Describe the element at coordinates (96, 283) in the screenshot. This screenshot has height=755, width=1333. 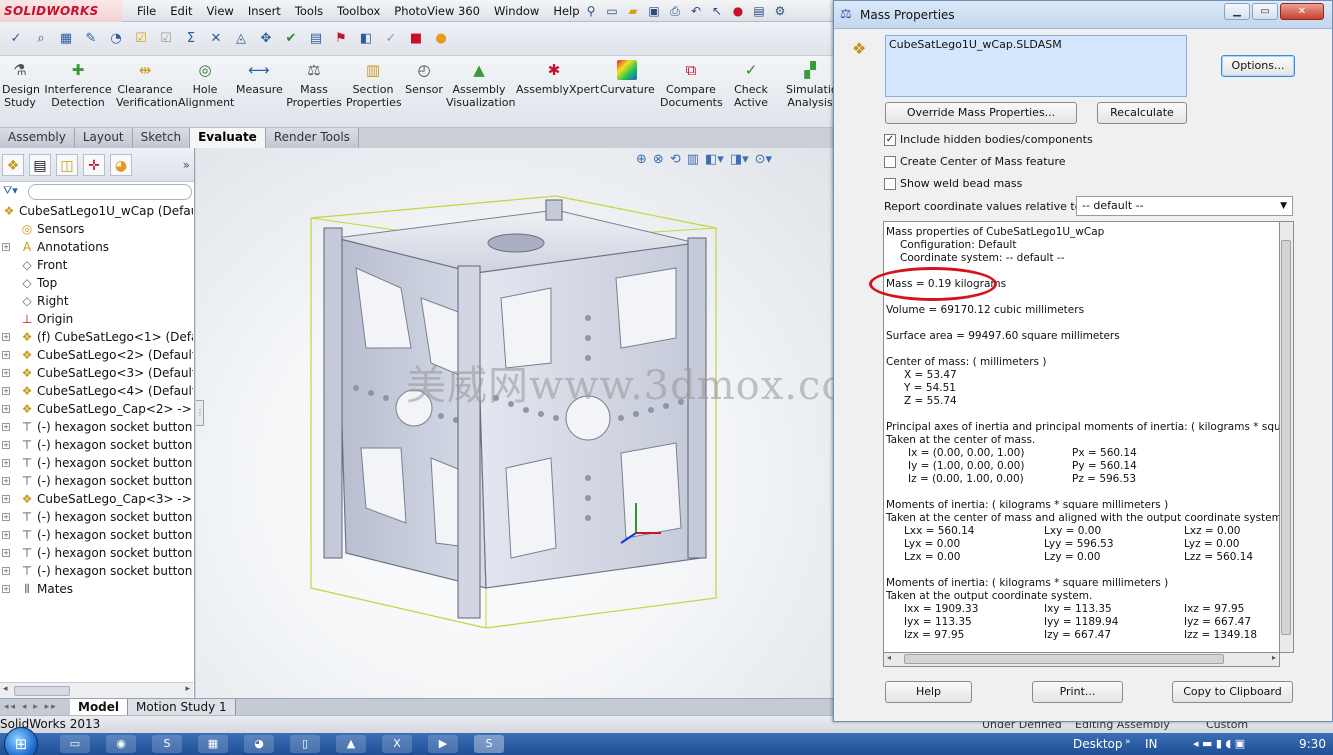
I see `tree-item: ◇ Top` at that location.